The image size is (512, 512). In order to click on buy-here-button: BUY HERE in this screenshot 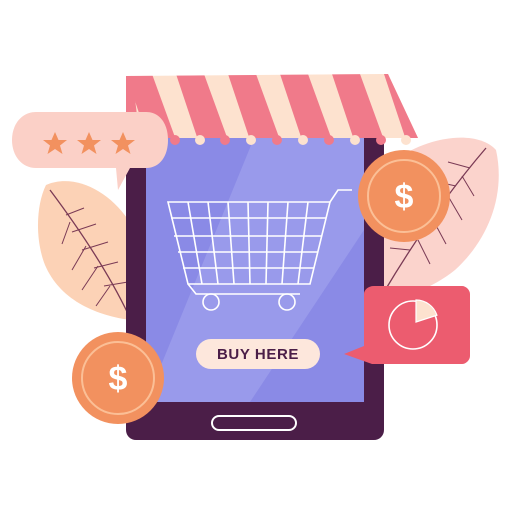, I will do `click(258, 354)`.